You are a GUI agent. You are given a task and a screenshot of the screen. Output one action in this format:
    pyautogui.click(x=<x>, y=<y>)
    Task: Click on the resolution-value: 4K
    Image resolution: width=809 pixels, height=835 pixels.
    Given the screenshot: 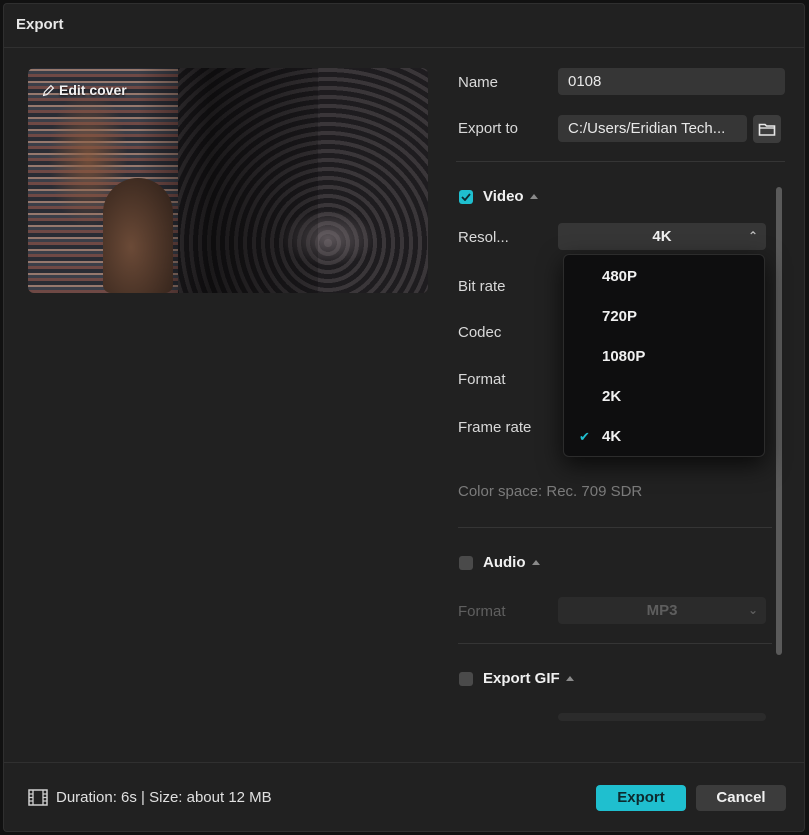 What is the action you would take?
    pyautogui.click(x=662, y=236)
    